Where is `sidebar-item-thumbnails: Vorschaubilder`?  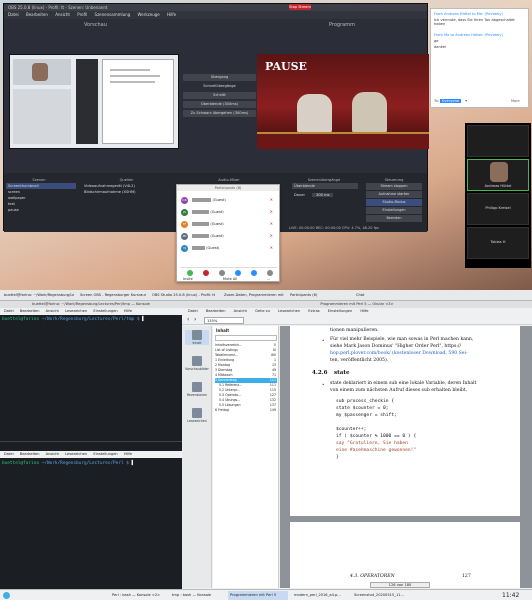
sidebar-item-thumbnails: Vorschaubilder is located at coordinates (197, 363).